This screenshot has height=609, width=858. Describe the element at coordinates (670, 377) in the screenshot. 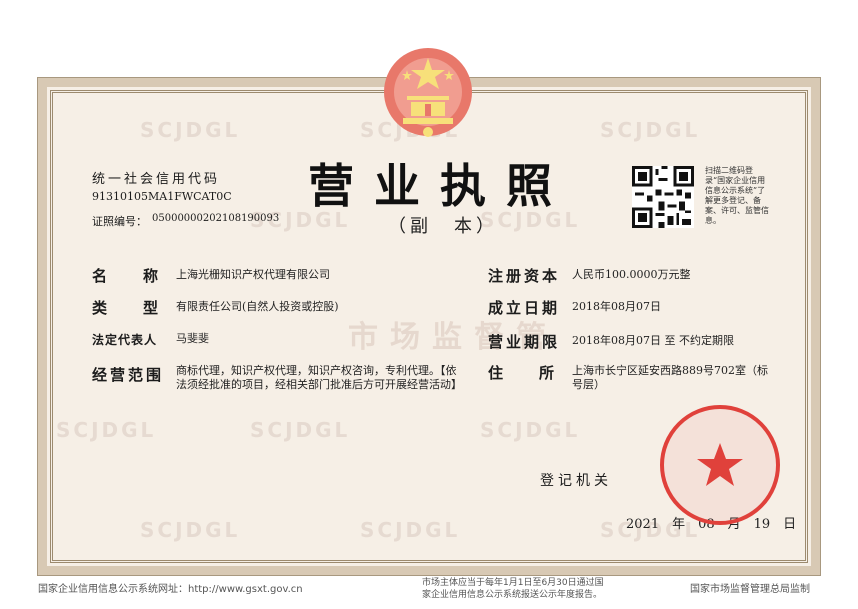

I see `address-value: 上海市长宁区延安西路889号702室（标号层）` at that location.